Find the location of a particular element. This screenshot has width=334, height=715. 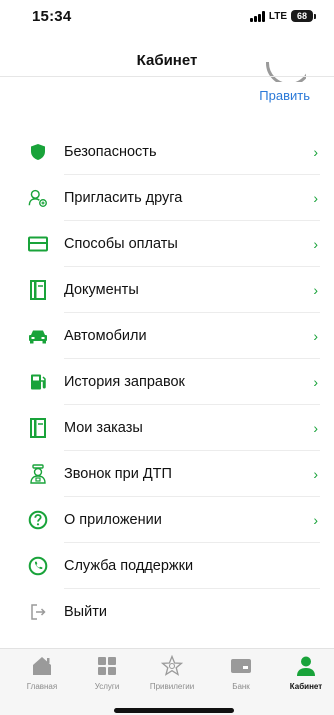

menu-item-label: О приложении is located at coordinates (113, 520).